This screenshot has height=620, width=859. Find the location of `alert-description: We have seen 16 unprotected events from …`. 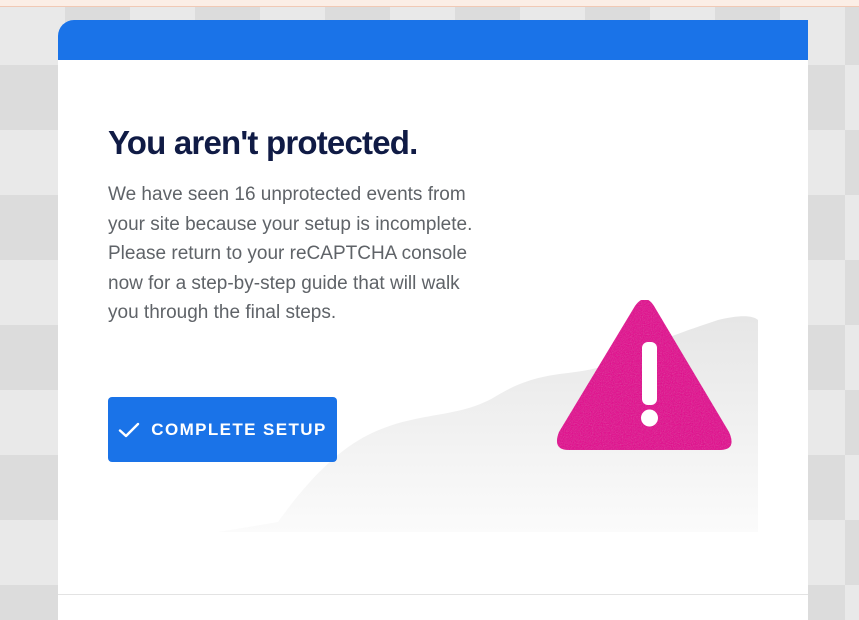

alert-description: We have seen 16 unprotected events from … is located at coordinates (290, 253).